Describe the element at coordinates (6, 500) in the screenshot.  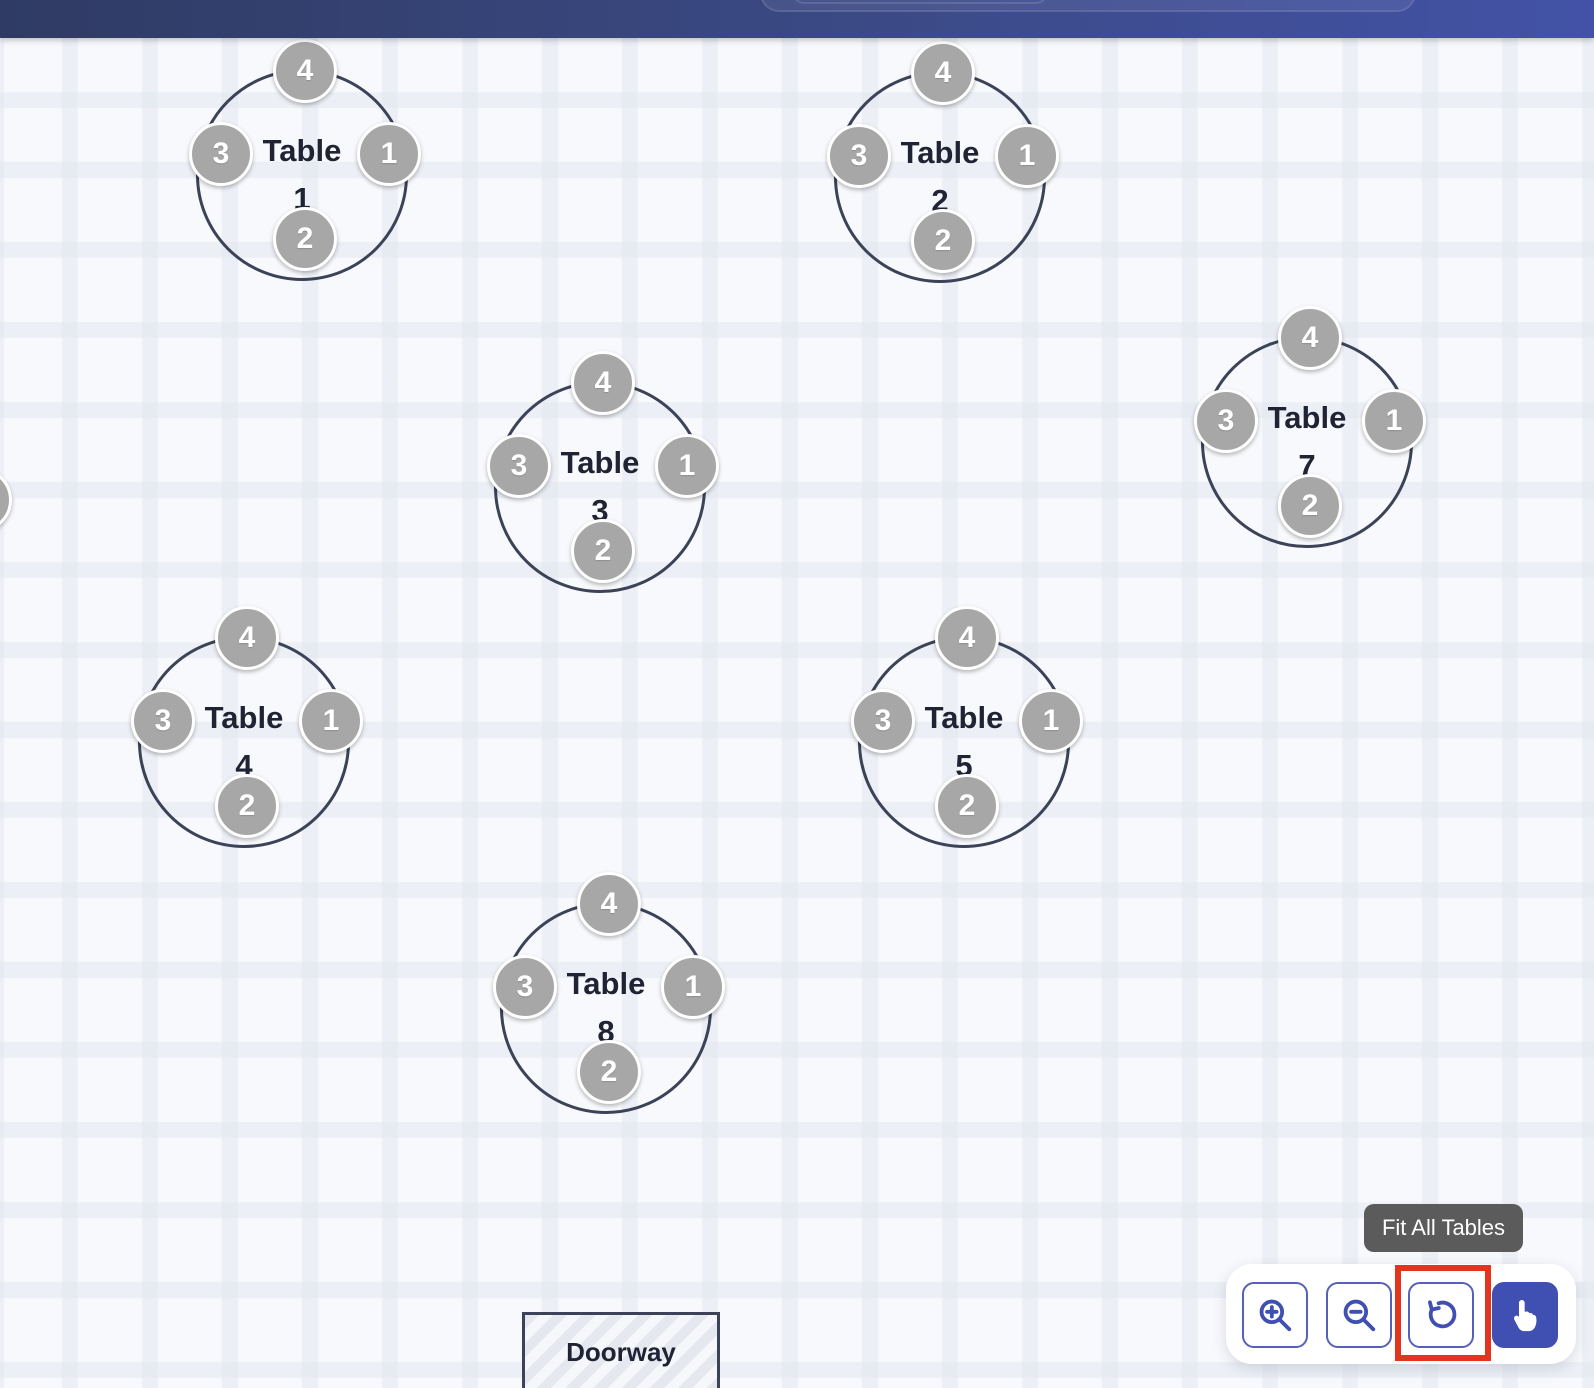
I see `offscreen-seat` at that location.